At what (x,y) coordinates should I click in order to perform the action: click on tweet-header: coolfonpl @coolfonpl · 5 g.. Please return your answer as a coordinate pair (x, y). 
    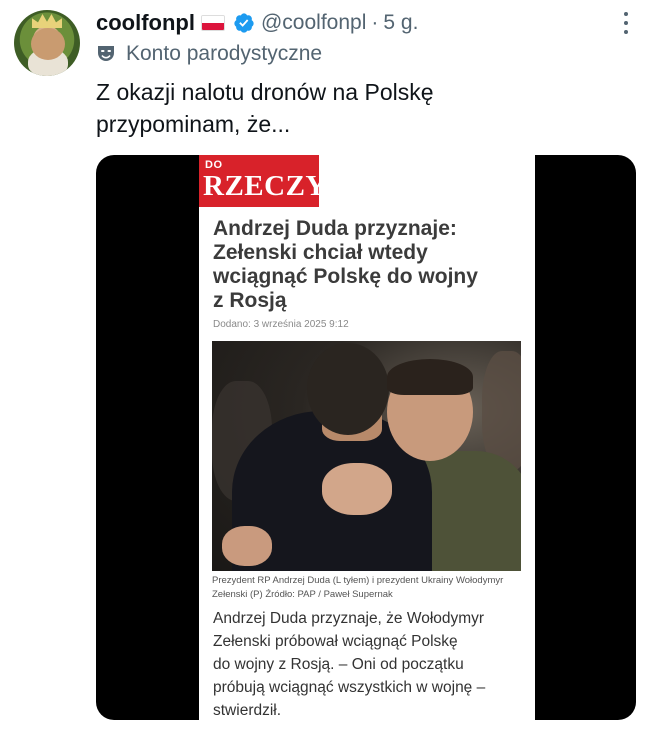
    Looking at the image, I should click on (257, 23).